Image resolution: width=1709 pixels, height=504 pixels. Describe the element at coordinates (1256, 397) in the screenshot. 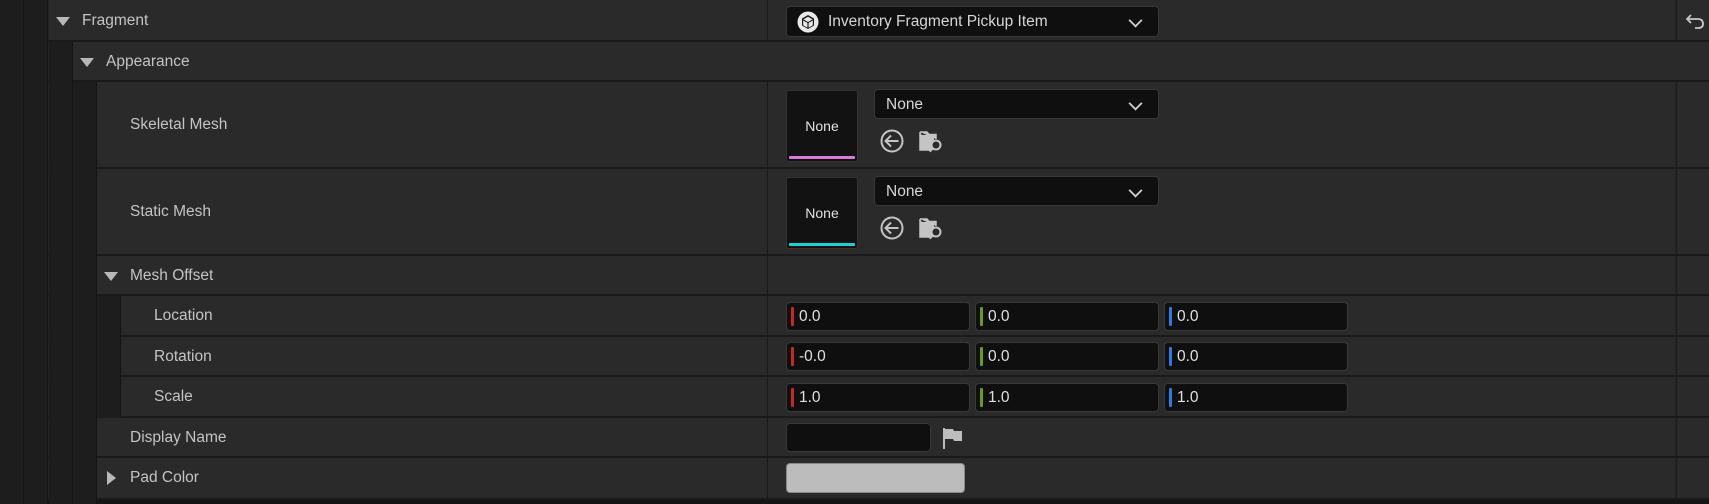

I see `scale-z-field: 1.0` at that location.